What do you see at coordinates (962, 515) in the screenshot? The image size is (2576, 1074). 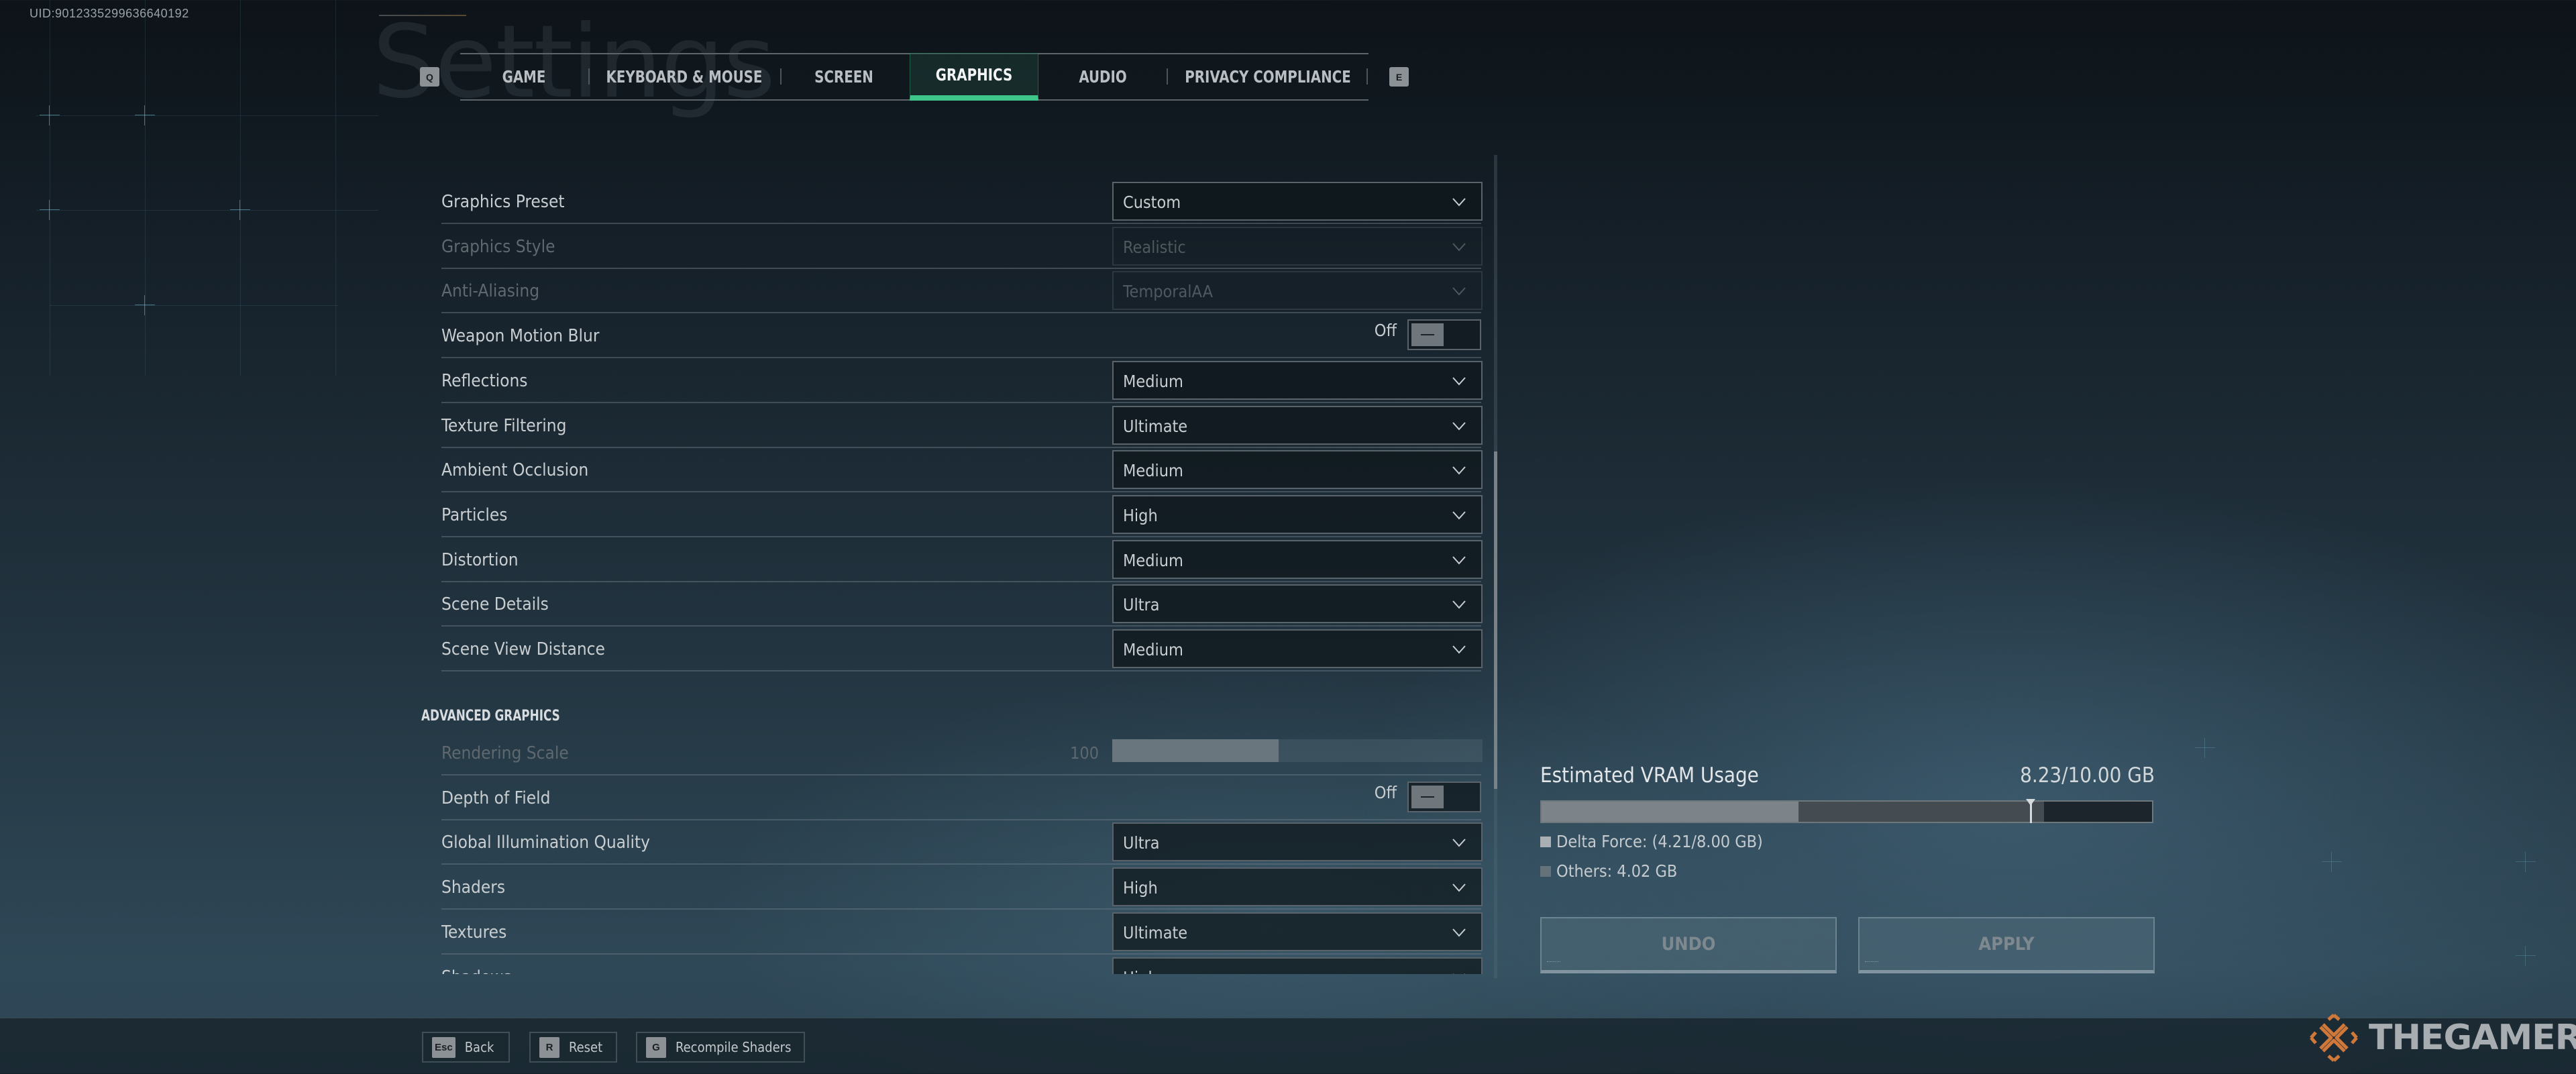 I see `setting-row-particles: Particles High` at bounding box center [962, 515].